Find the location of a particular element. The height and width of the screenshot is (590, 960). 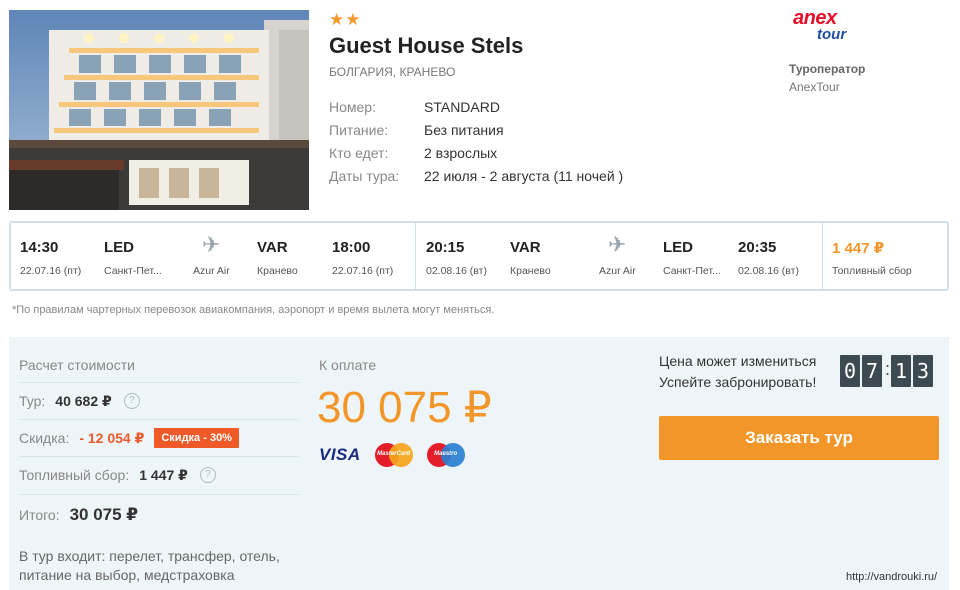

discount-badge: Скидка - 30% is located at coordinates (196, 438).